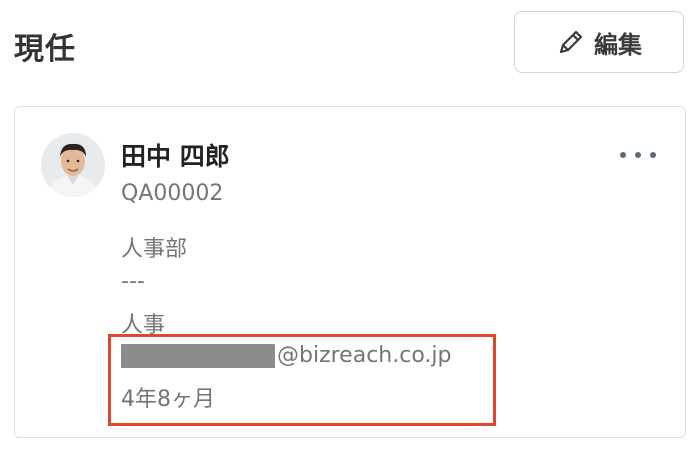 This screenshot has height=450, width=694. I want to click on department: 人事部, so click(154, 249).